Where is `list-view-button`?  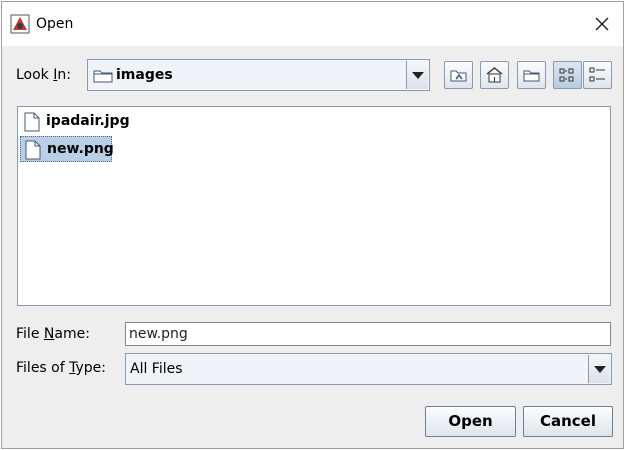 list-view-button is located at coordinates (567, 75).